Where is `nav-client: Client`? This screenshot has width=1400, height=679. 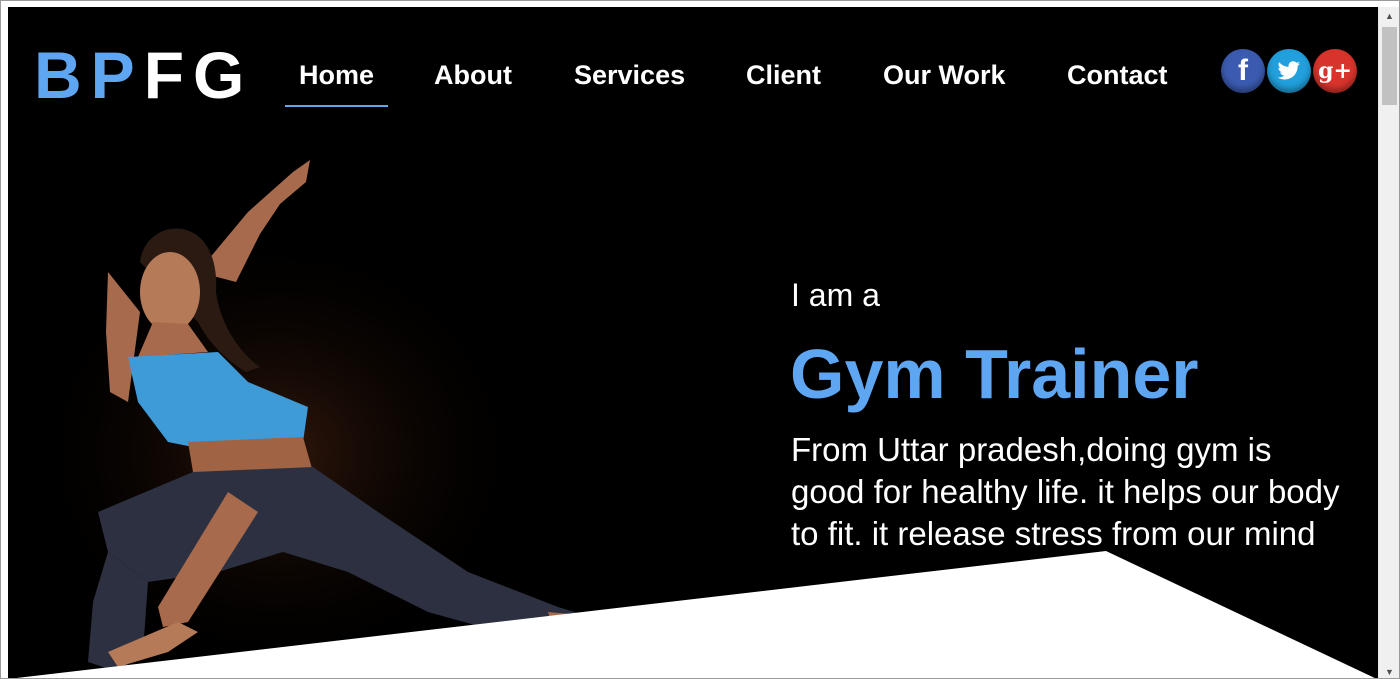 nav-client: Client is located at coordinates (783, 75).